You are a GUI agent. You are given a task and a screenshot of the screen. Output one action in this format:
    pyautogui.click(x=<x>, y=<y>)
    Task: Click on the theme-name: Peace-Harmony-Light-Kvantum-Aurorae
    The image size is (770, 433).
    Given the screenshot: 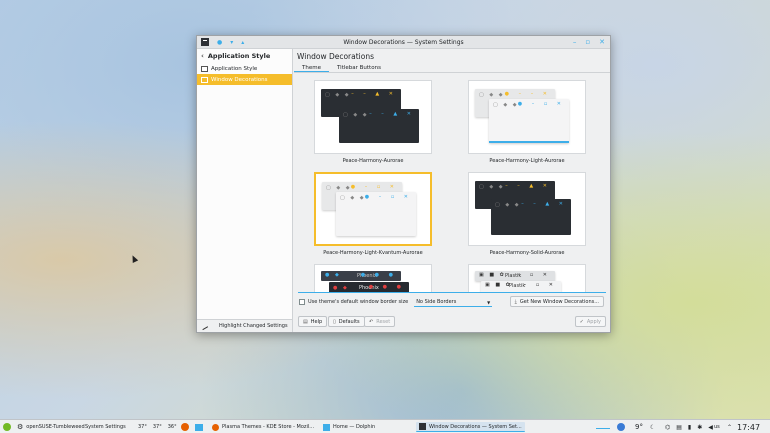 What is the action you would take?
    pyautogui.click(x=373, y=253)
    